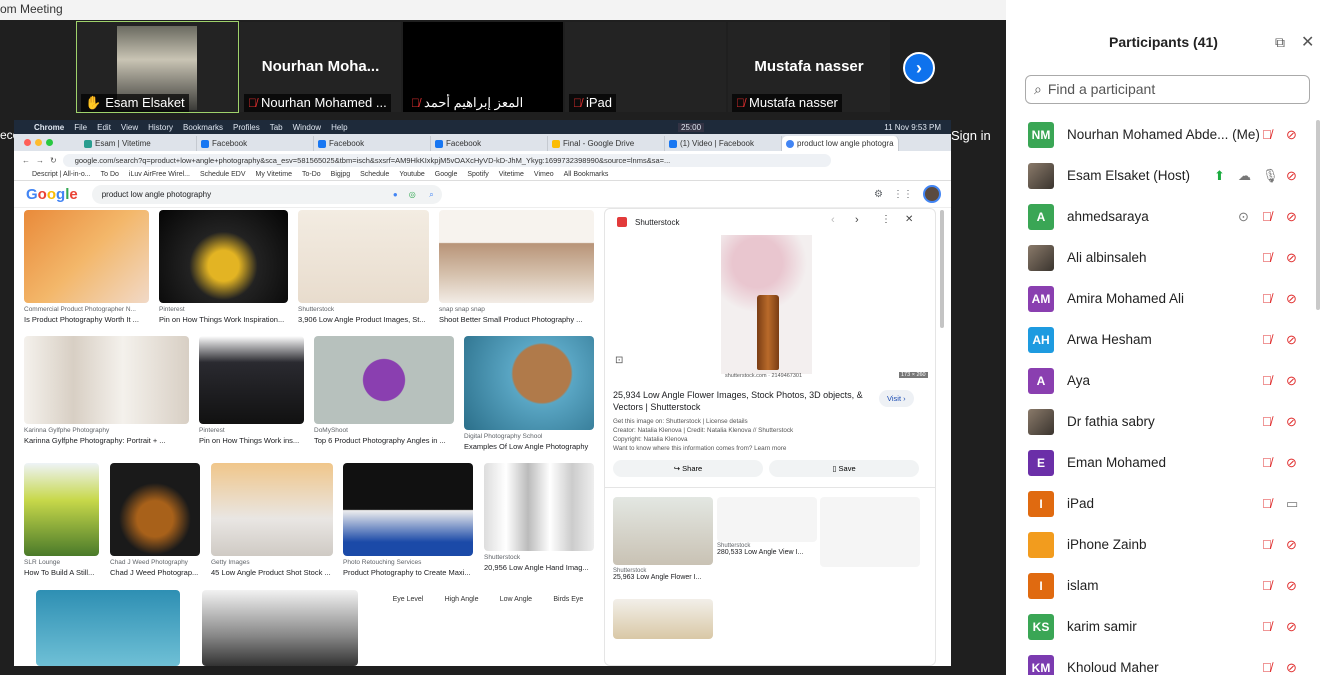  Describe the element at coordinates (40, 160) in the screenshot. I see `forward-icon: →` at that location.